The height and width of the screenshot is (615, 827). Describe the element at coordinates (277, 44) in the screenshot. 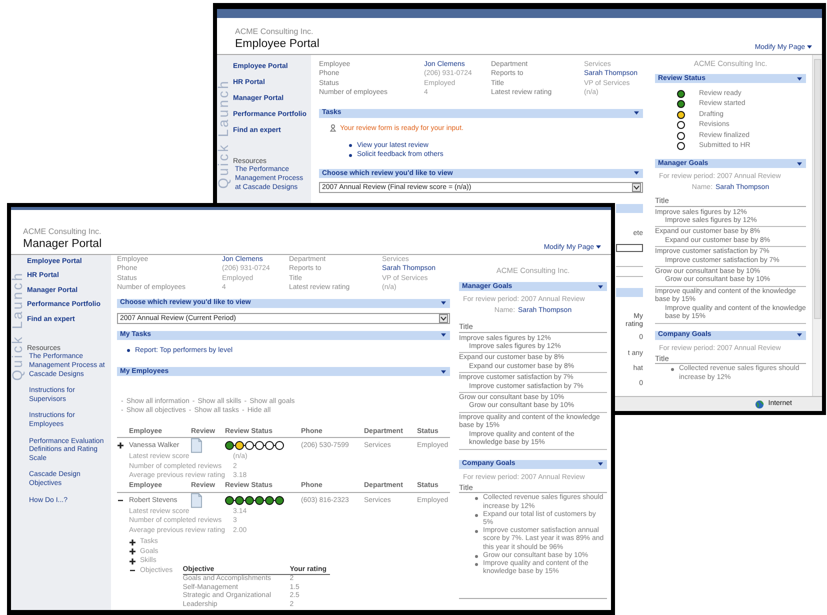

I see `portal-title: Employee Portal` at that location.